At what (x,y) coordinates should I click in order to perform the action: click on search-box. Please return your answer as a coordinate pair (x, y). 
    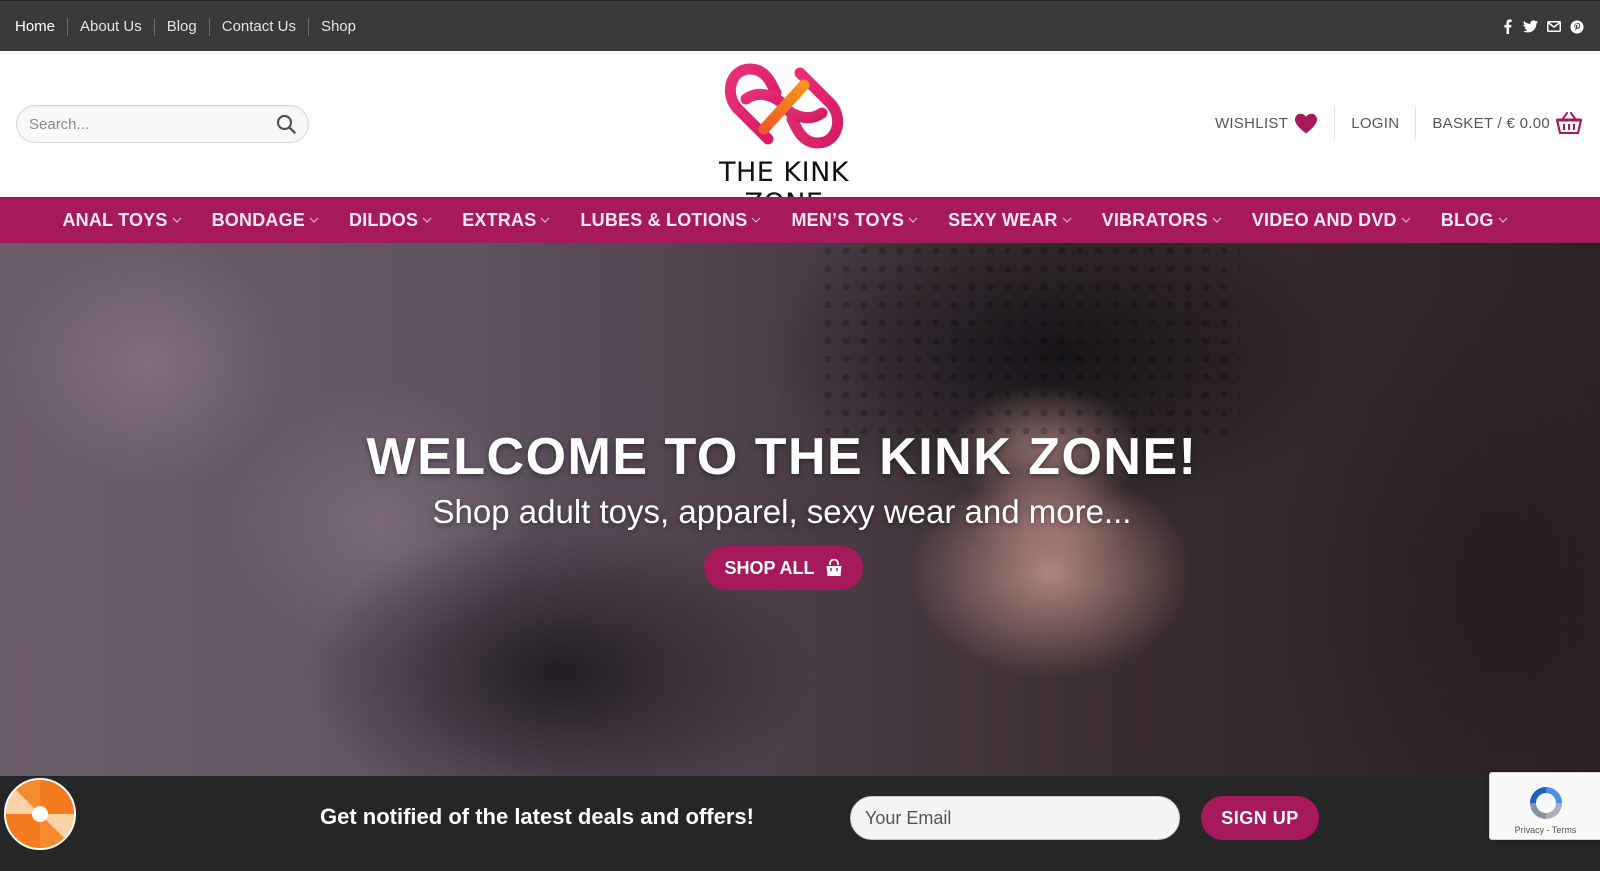
    Looking at the image, I should click on (162, 124).